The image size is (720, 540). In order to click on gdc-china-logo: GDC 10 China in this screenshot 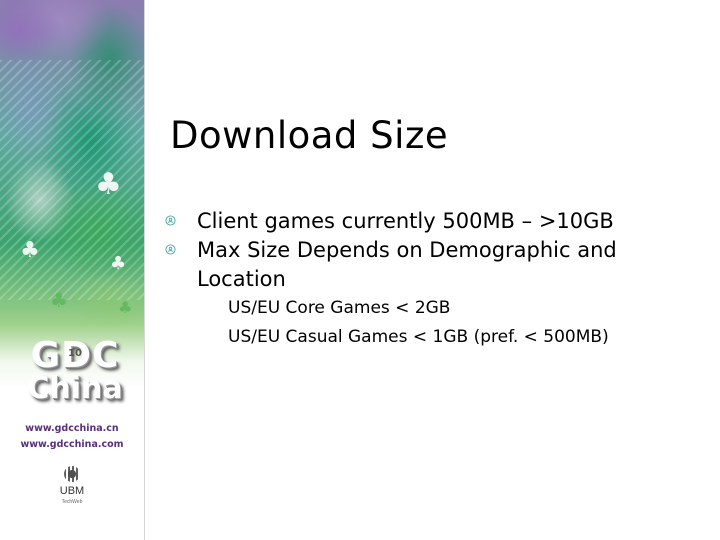, I will do `click(75, 371)`.